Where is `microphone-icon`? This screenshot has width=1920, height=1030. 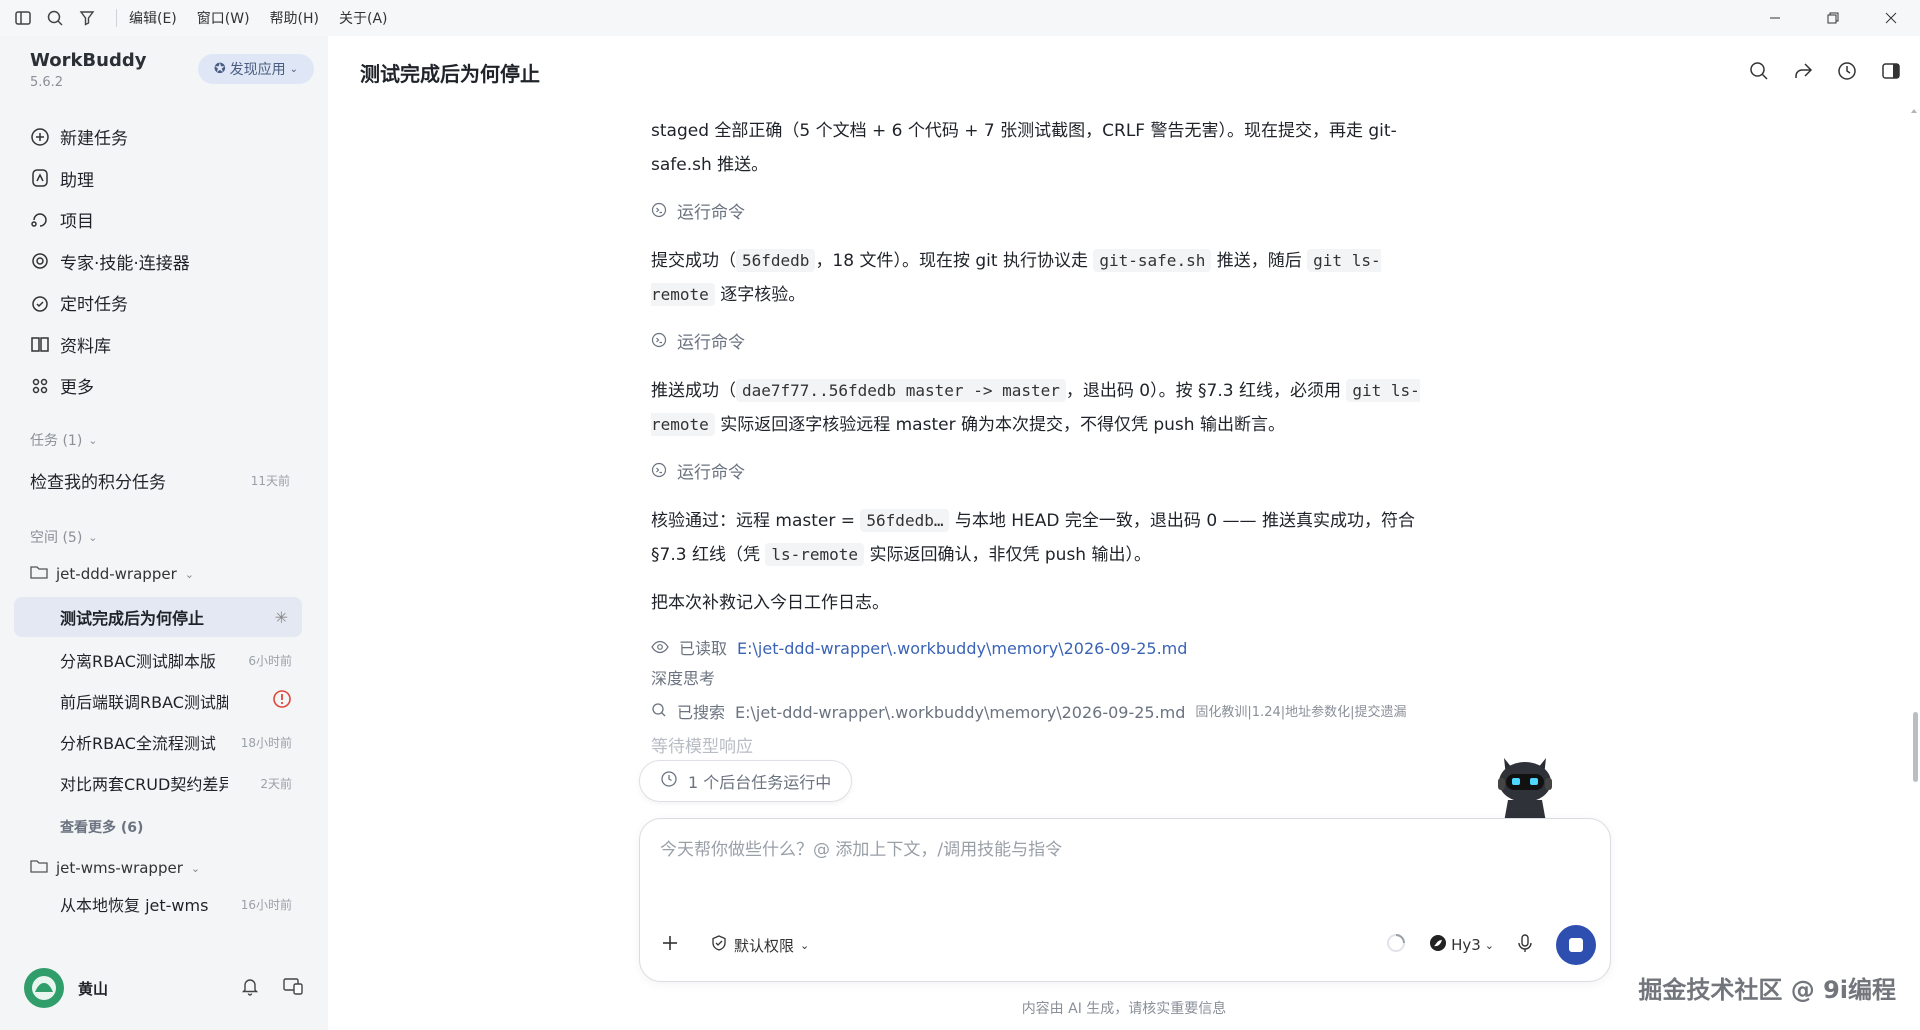
microphone-icon is located at coordinates (1525, 945).